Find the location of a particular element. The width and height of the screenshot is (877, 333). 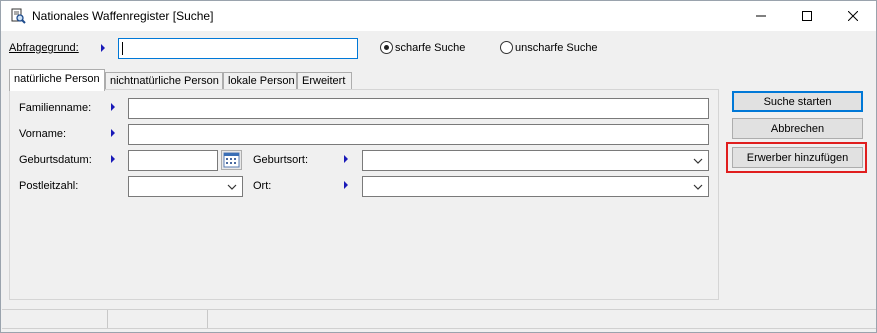

postleitzahl-combobox is located at coordinates (185, 186).